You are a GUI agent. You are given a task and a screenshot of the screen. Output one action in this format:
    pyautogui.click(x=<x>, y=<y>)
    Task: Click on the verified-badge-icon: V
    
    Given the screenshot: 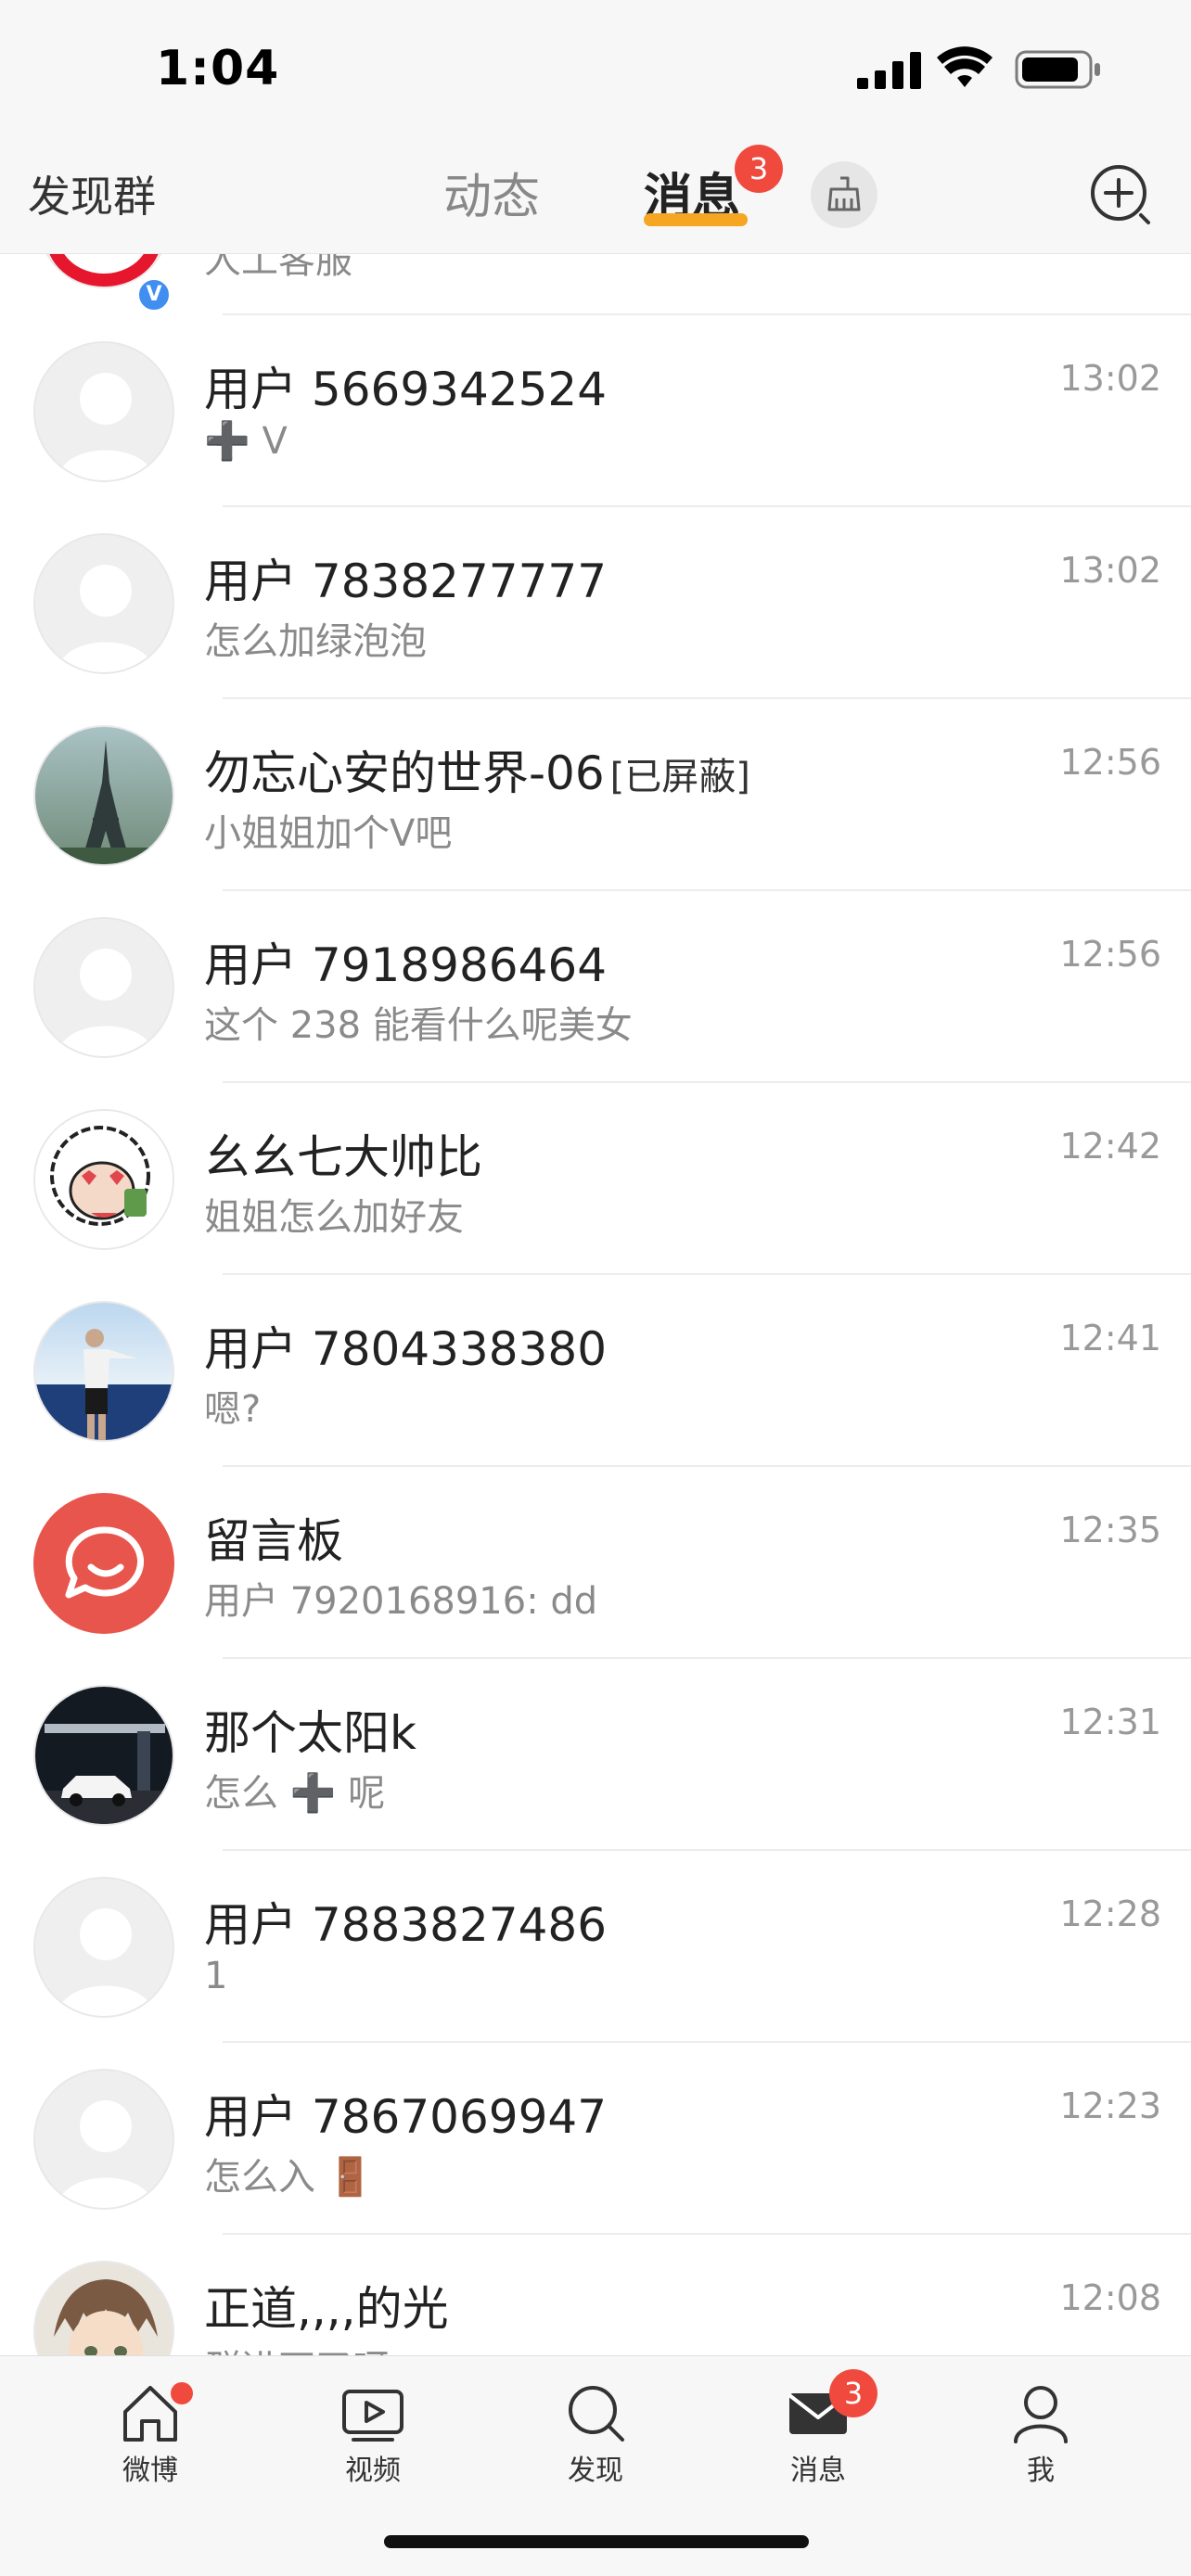 What is the action you would take?
    pyautogui.click(x=154, y=294)
    